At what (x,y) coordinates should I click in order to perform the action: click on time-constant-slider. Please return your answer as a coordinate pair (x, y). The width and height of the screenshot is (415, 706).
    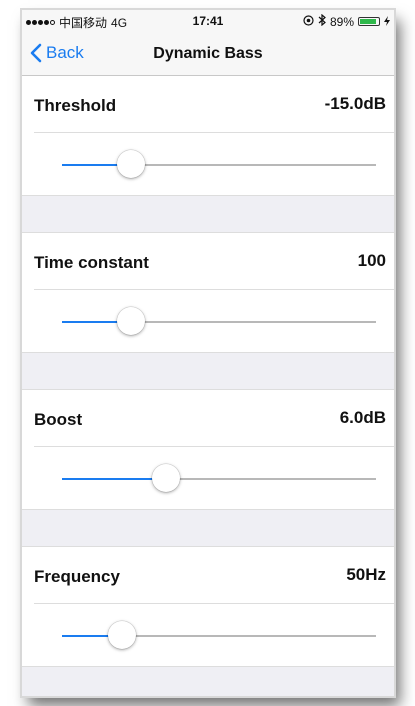
    Looking at the image, I should click on (208, 321).